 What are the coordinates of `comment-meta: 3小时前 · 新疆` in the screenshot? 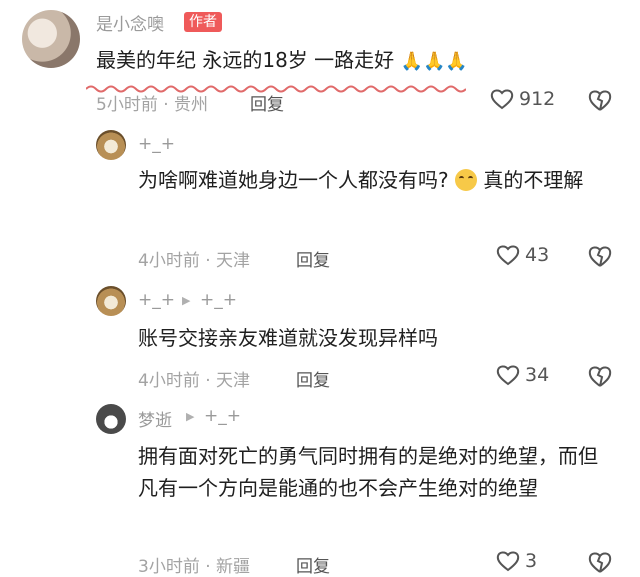 It's located at (194, 567).